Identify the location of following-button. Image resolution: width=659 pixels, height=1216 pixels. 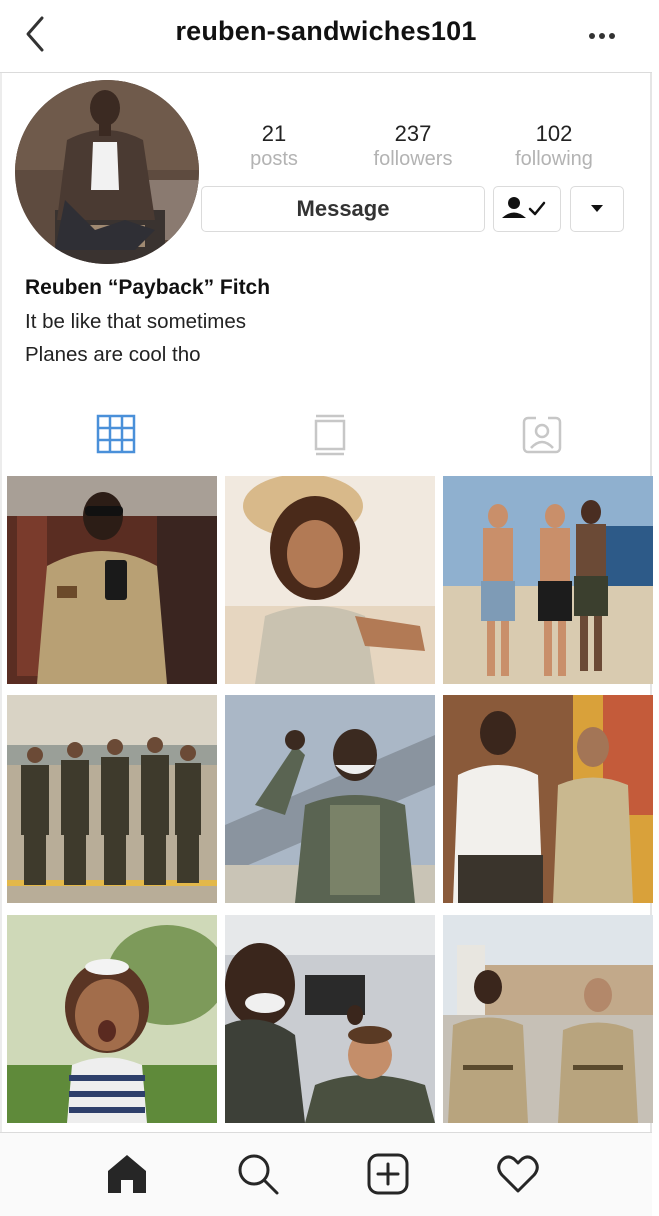
(527, 209).